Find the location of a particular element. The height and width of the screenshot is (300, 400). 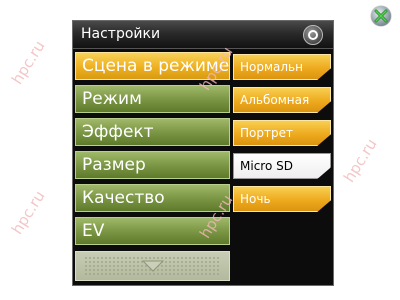

scroll-down-arrow-icon is located at coordinates (152, 266).